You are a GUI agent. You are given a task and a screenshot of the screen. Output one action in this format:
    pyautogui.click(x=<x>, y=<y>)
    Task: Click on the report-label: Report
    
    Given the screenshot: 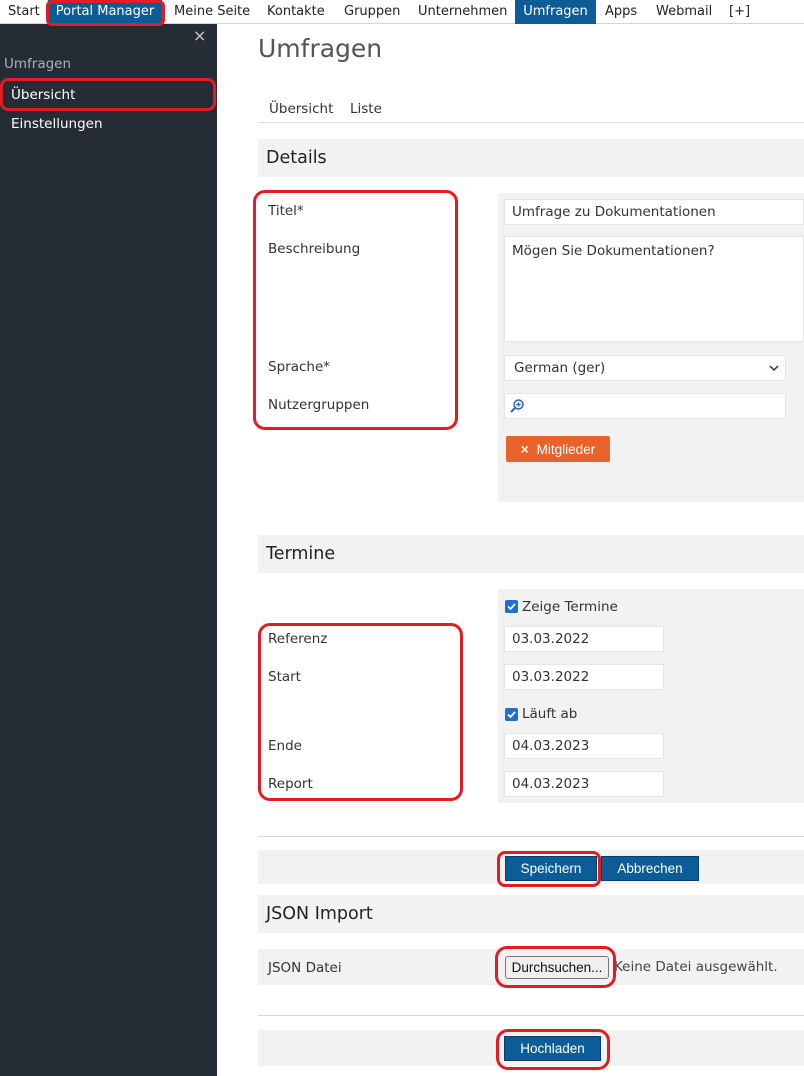 What is the action you would take?
    pyautogui.click(x=290, y=784)
    